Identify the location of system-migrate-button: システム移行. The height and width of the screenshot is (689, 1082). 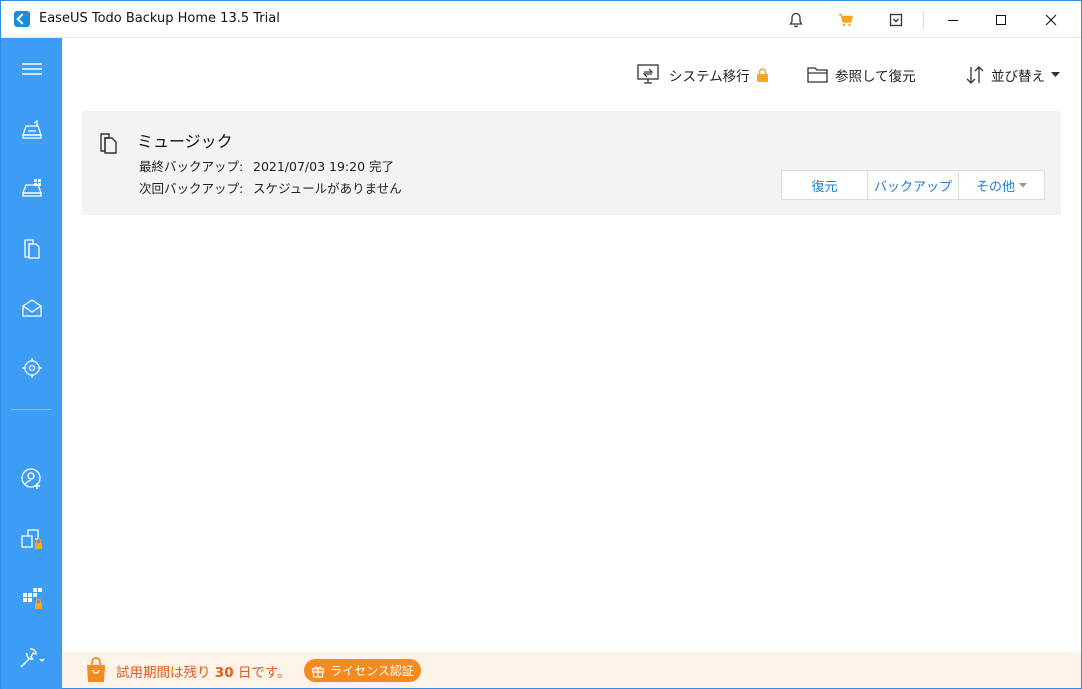
(703, 75).